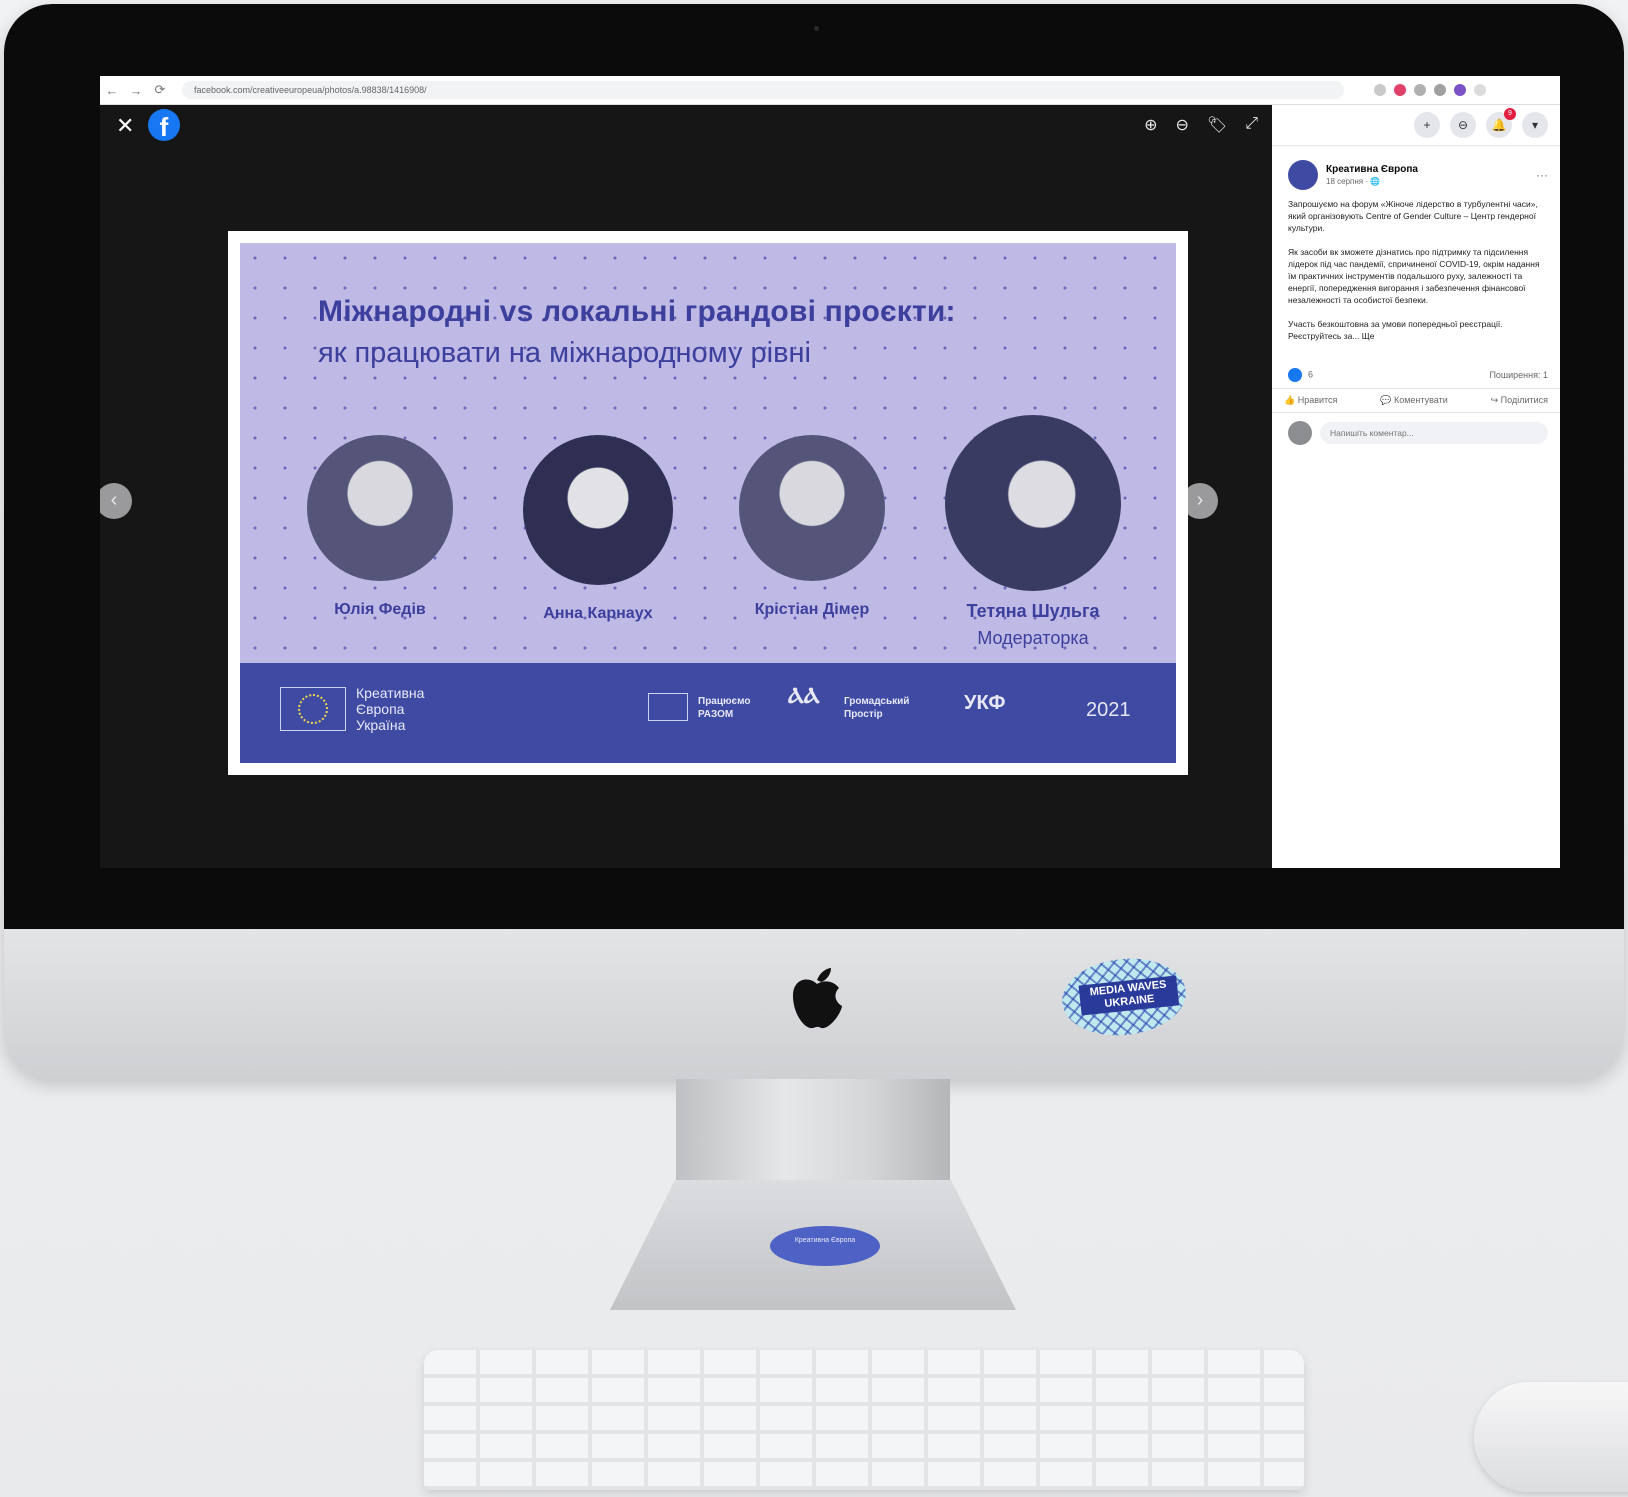 The height and width of the screenshot is (1497, 1628). Describe the element at coordinates (1427, 125) in the screenshot. I see `create-icon: +` at that location.